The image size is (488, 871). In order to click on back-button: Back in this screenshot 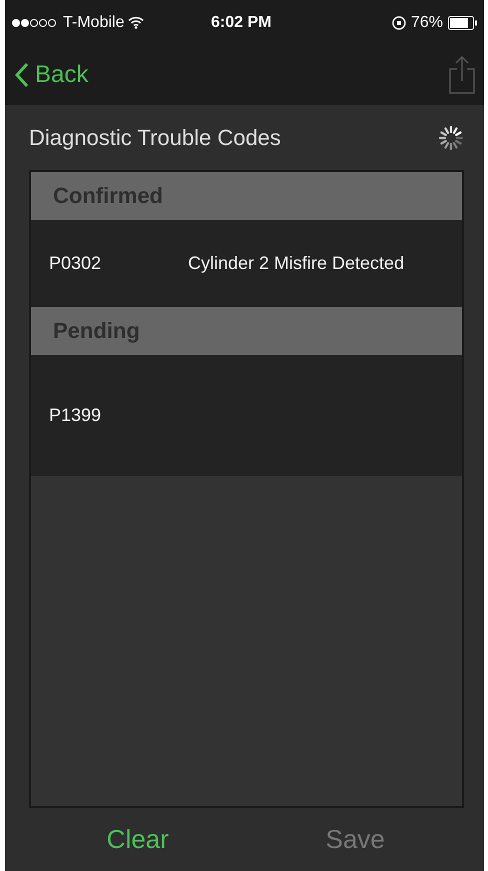, I will do `click(51, 75)`.